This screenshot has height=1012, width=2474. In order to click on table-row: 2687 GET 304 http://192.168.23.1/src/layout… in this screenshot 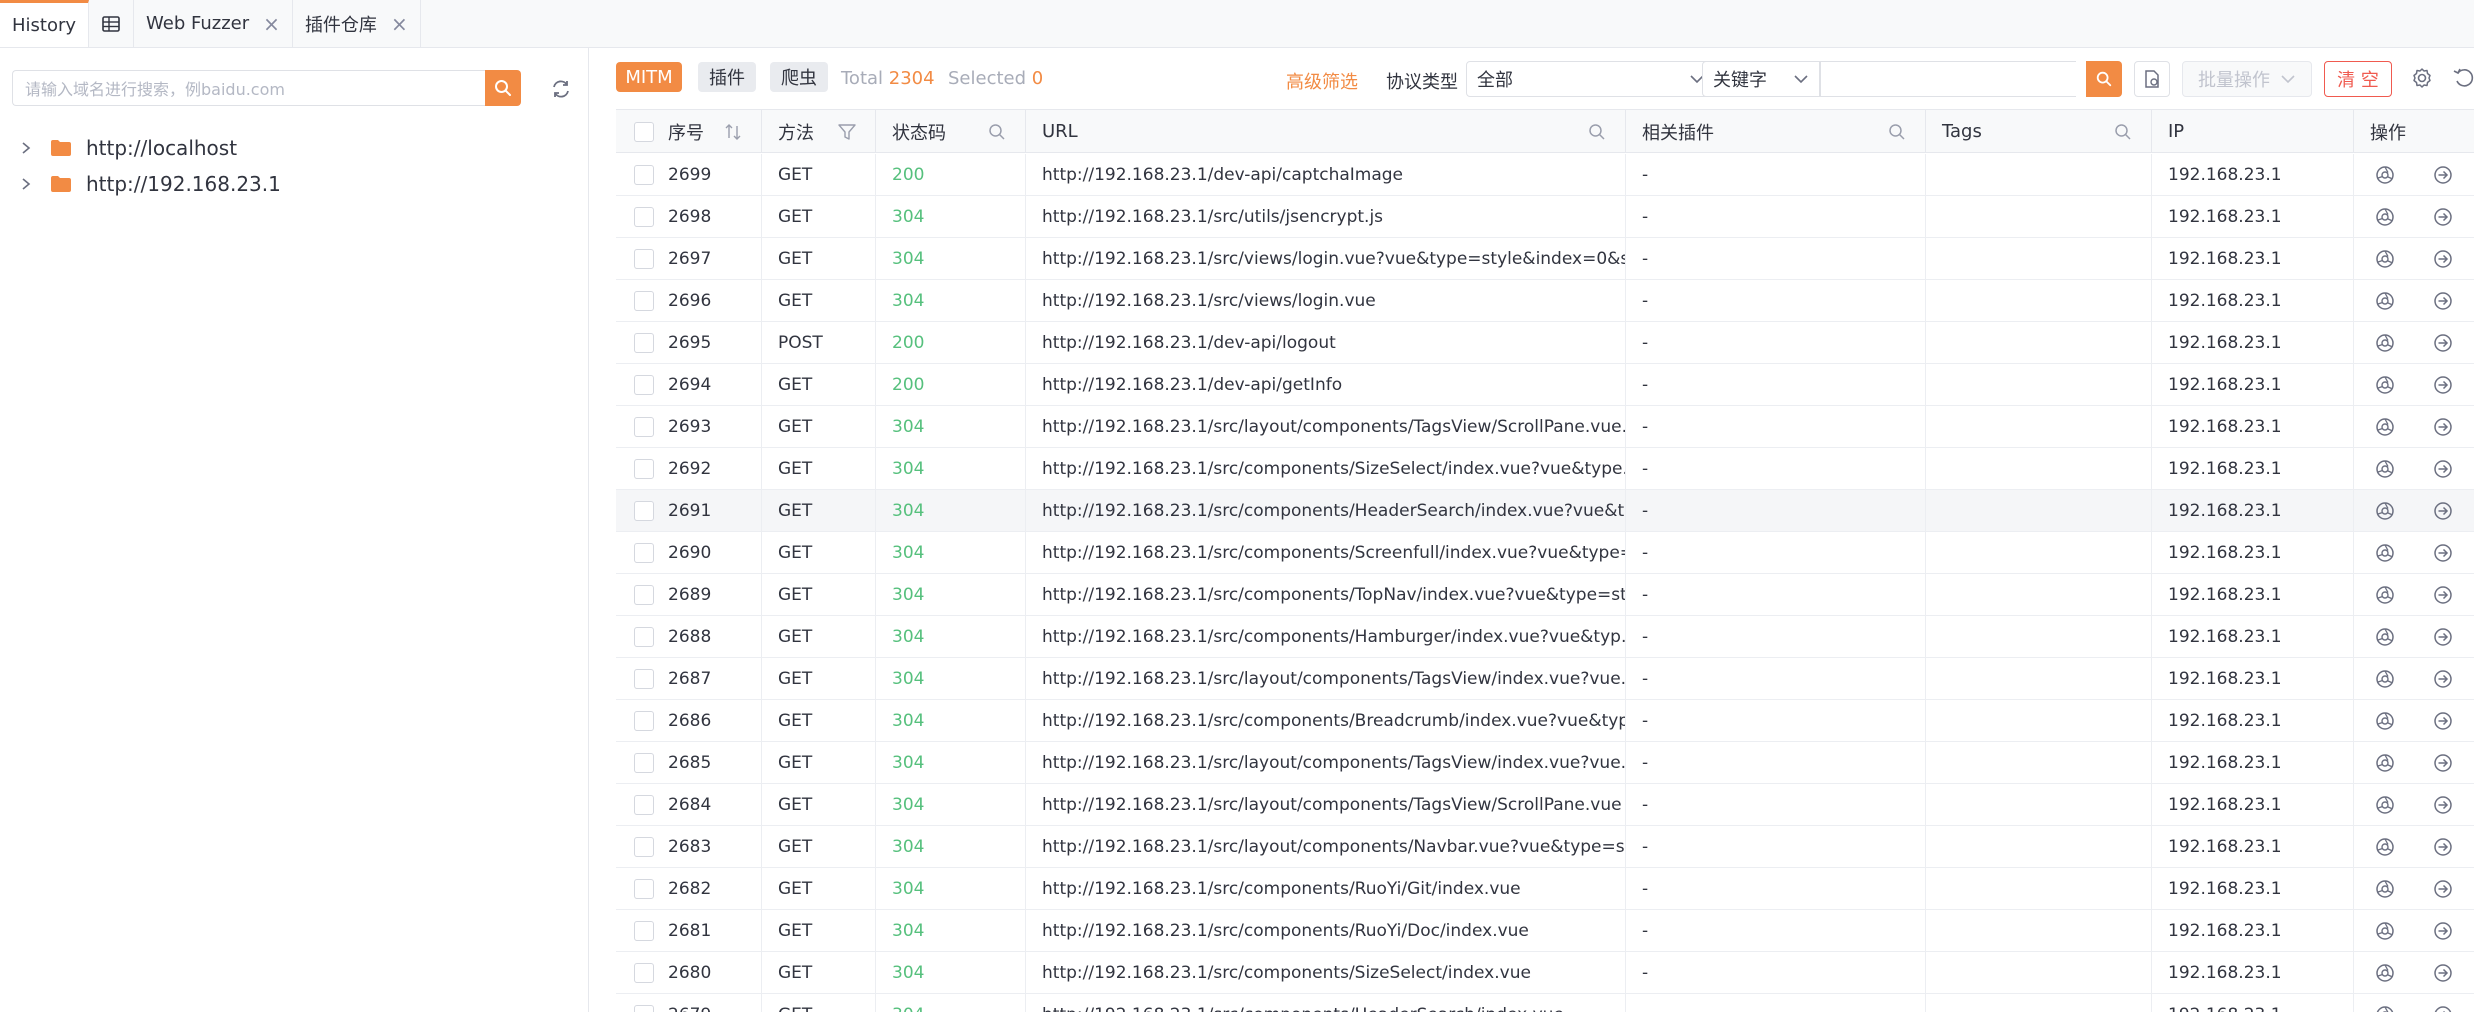, I will do `click(1545, 679)`.